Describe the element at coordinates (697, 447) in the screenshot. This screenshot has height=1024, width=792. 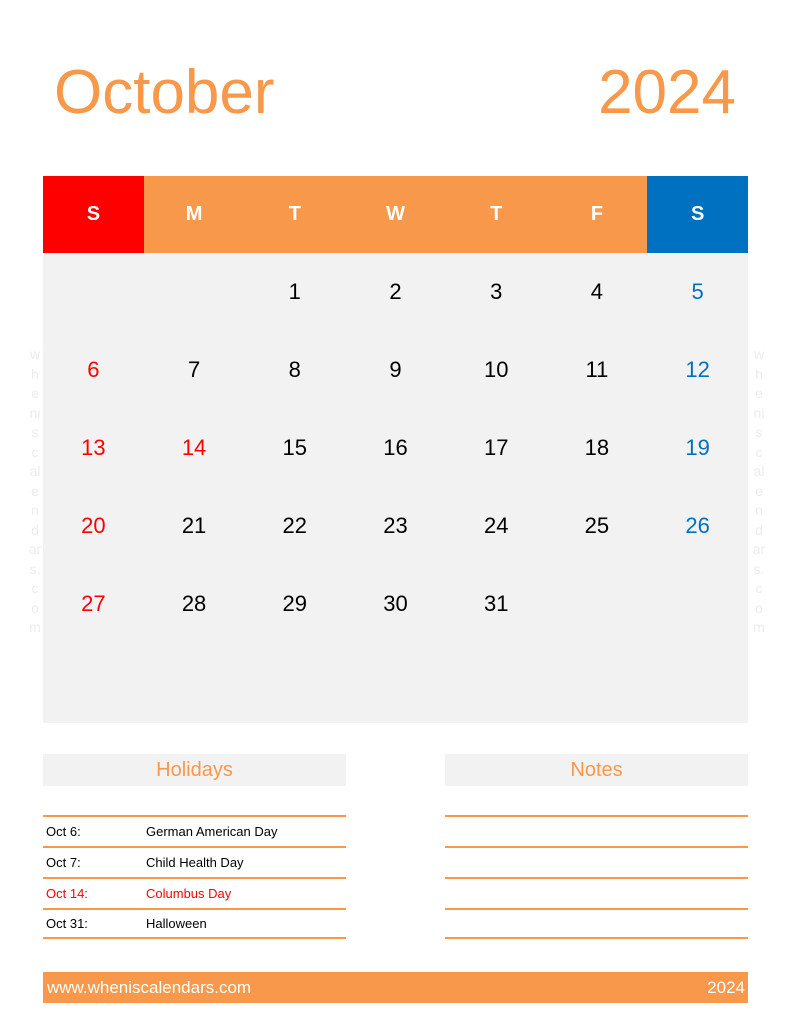
I see `day-cell: 19` at that location.